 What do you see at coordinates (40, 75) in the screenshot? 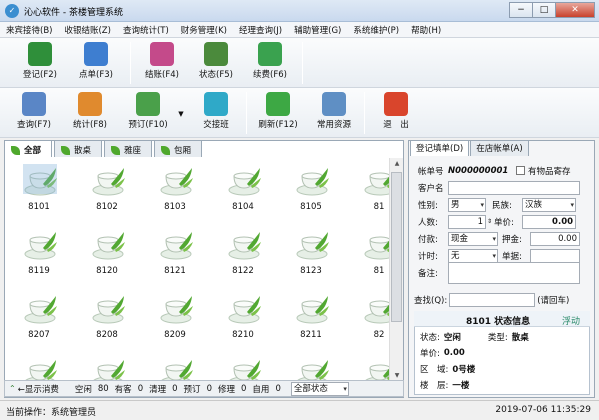
I see `register-label: 登记(F2)` at bounding box center [40, 75].